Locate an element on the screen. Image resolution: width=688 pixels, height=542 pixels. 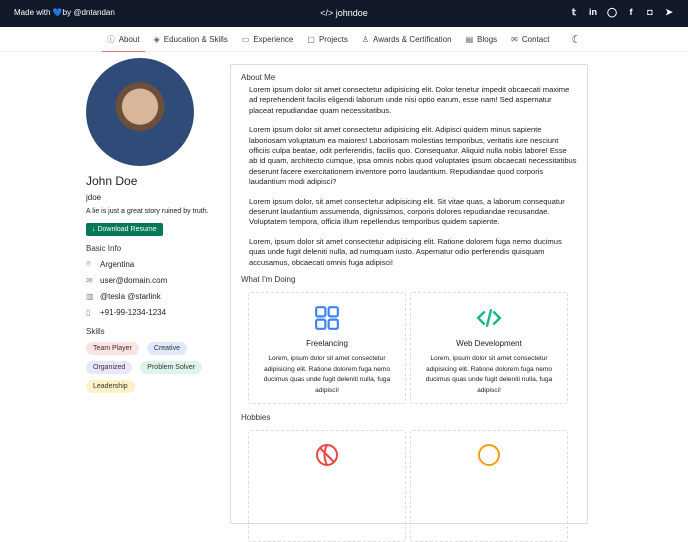
basic-info-heading: Basic Info is located at coordinates (104, 248).